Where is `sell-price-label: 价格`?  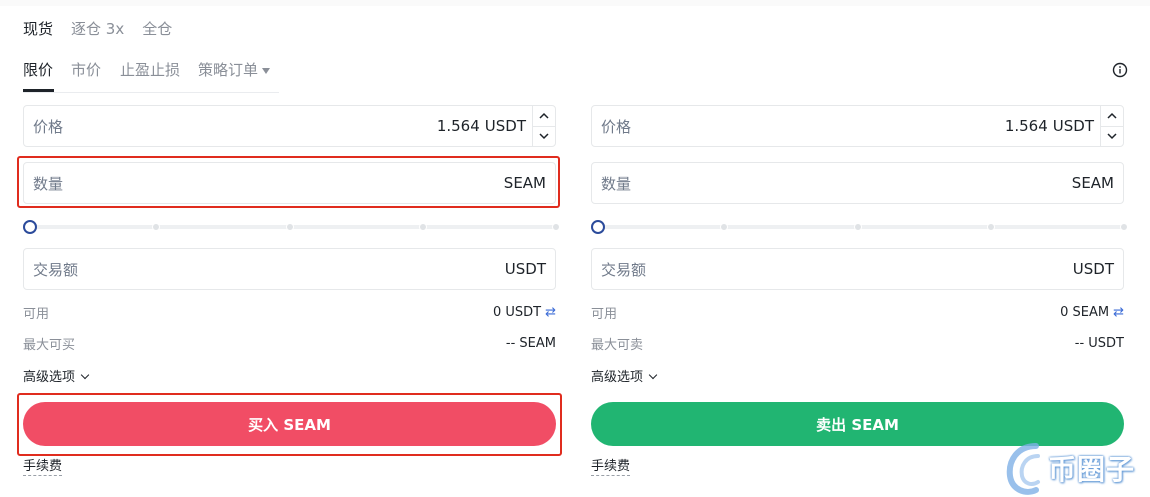
sell-price-label: 价格 is located at coordinates (616, 126).